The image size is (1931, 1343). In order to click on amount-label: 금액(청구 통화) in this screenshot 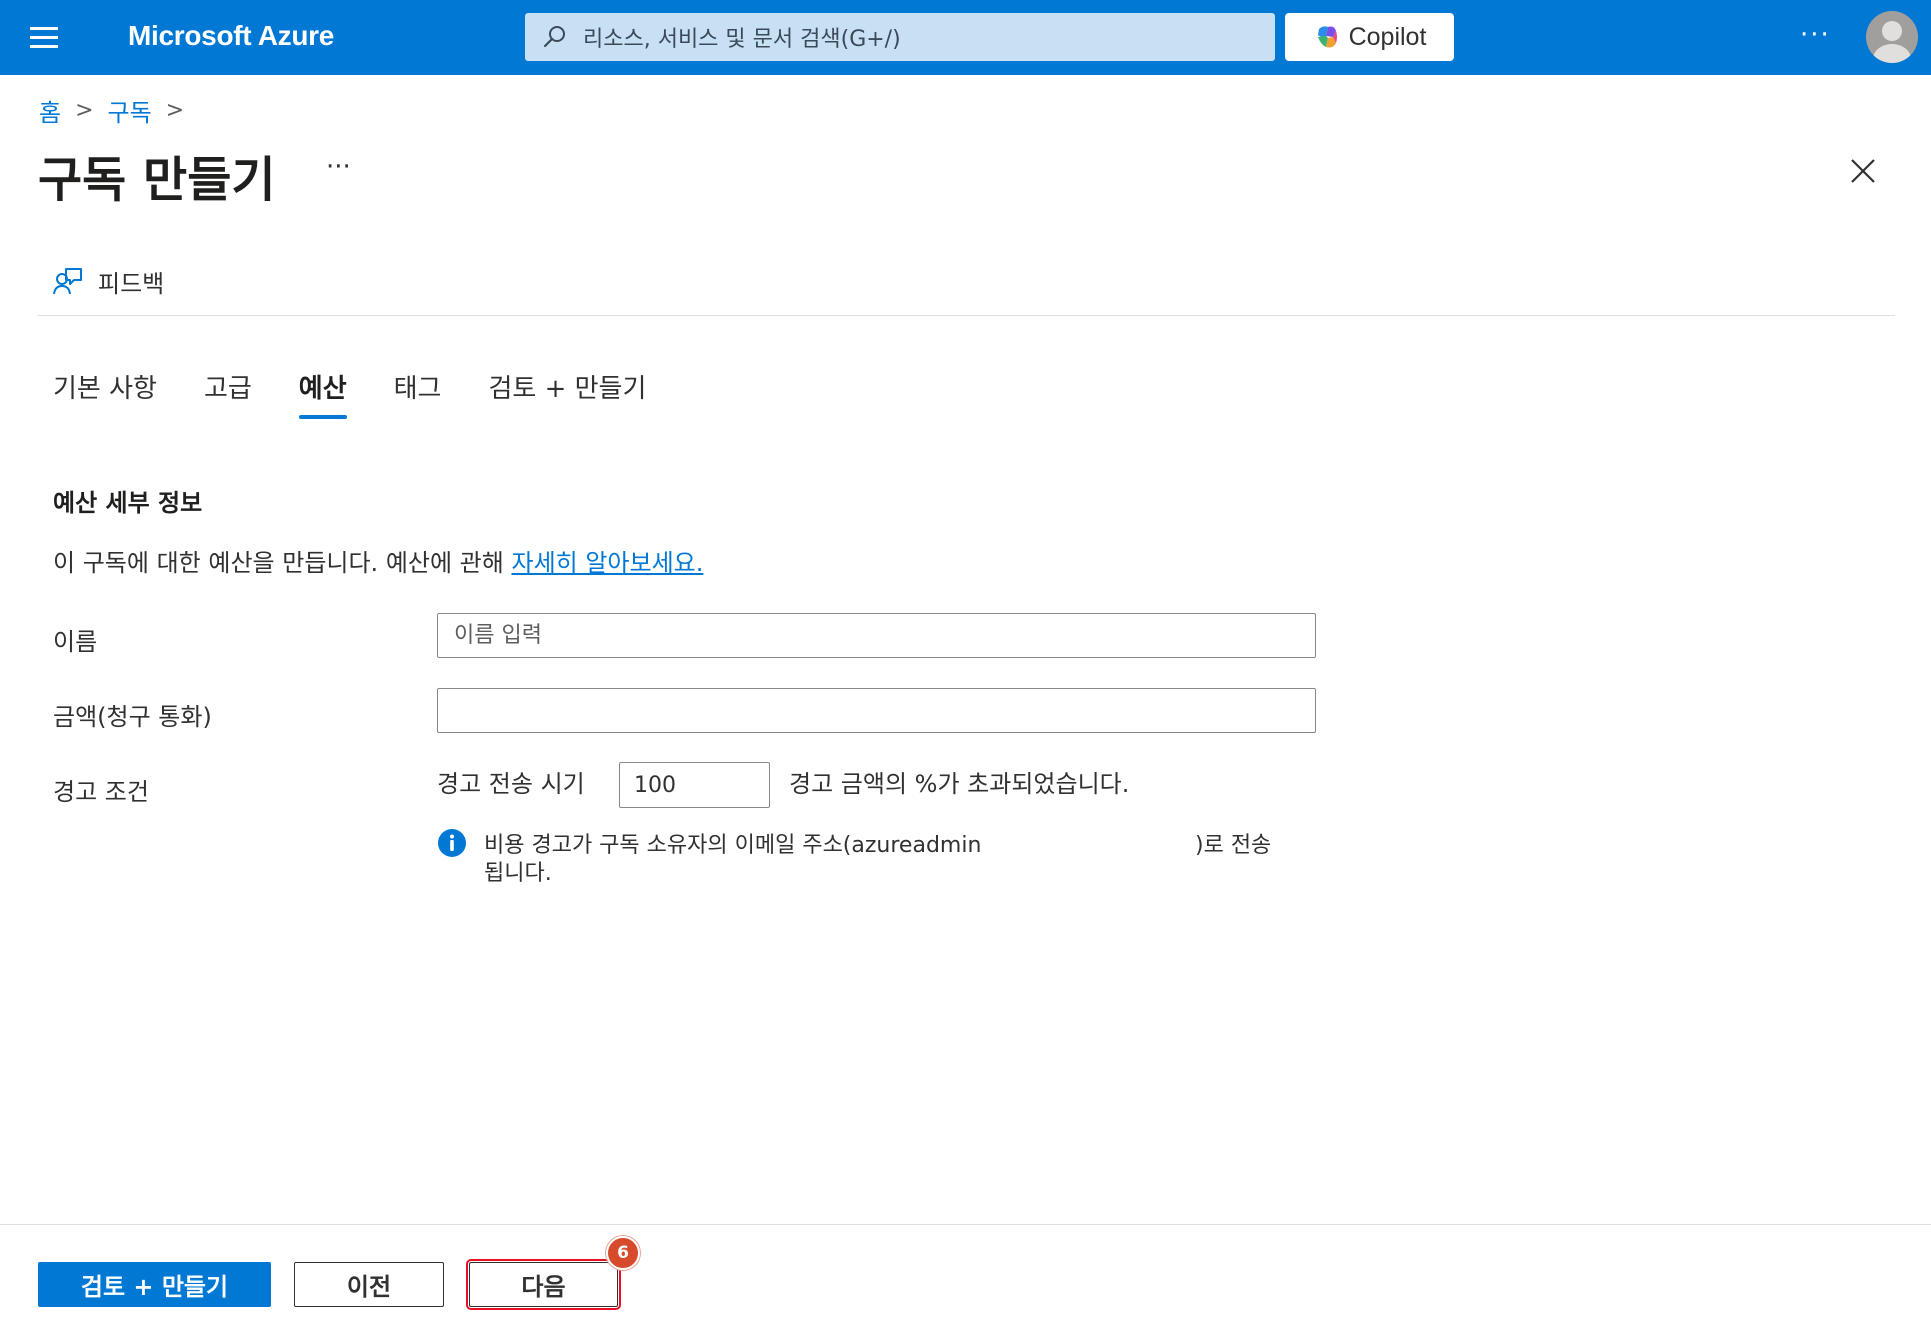, I will do `click(132, 717)`.